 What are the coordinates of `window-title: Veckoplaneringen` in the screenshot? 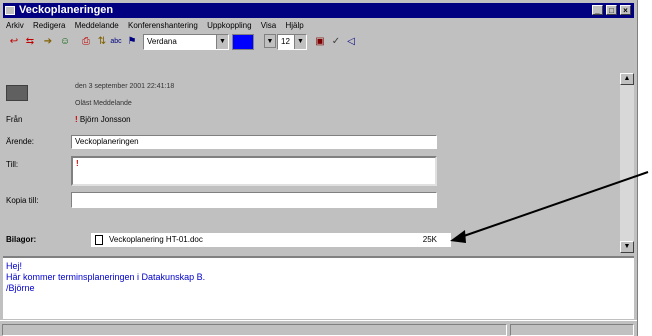 It's located at (66, 10).